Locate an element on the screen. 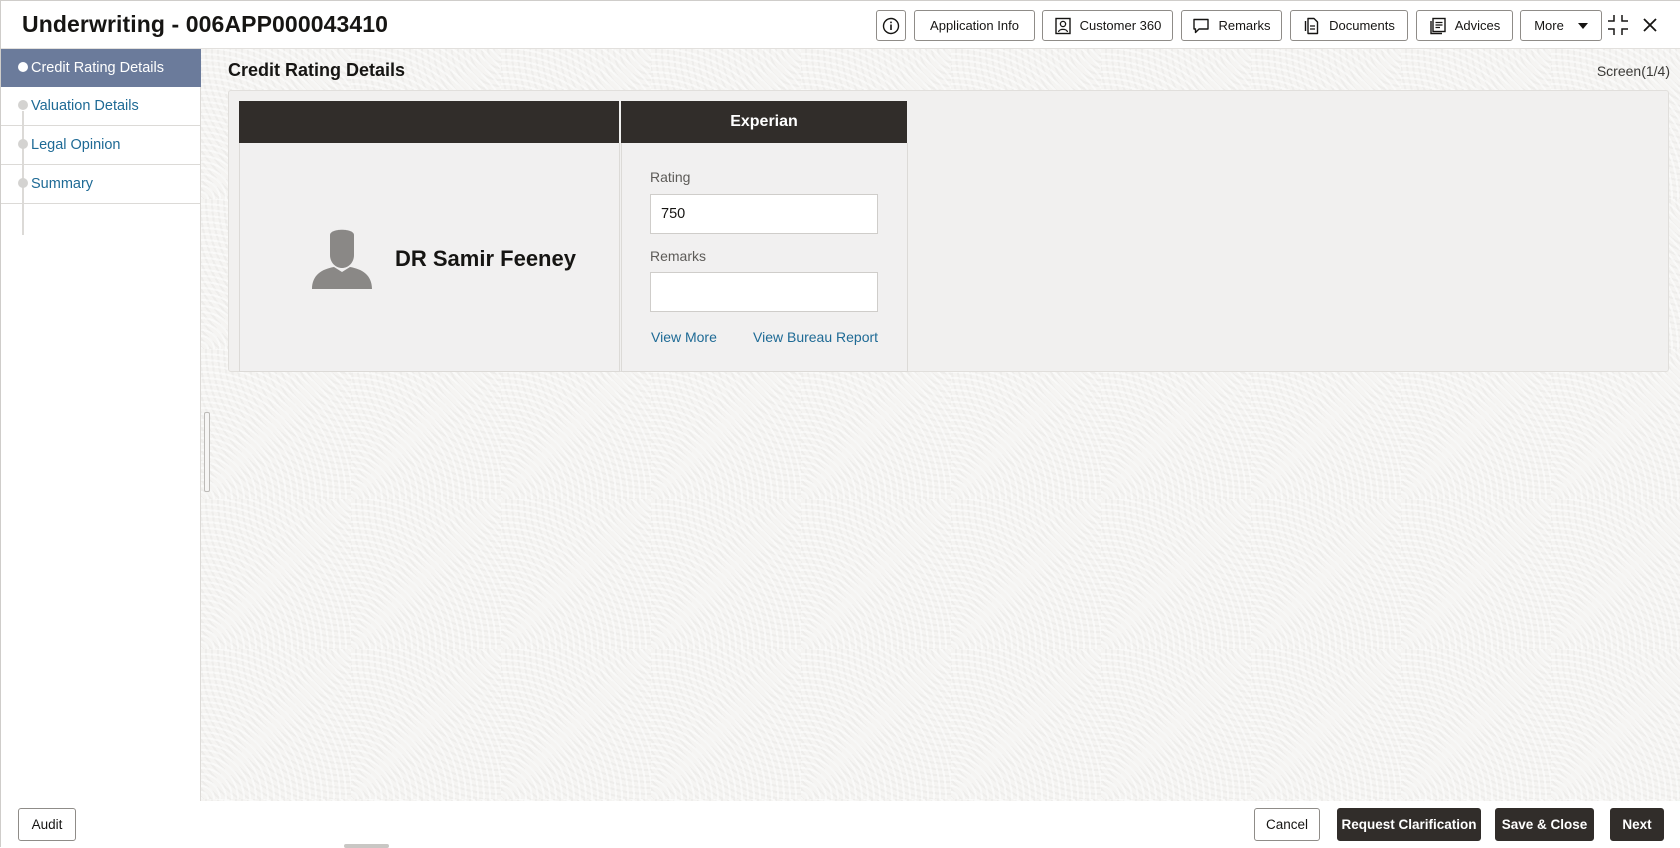 This screenshot has width=1680, height=848. panel-resize-handle is located at coordinates (207, 452).